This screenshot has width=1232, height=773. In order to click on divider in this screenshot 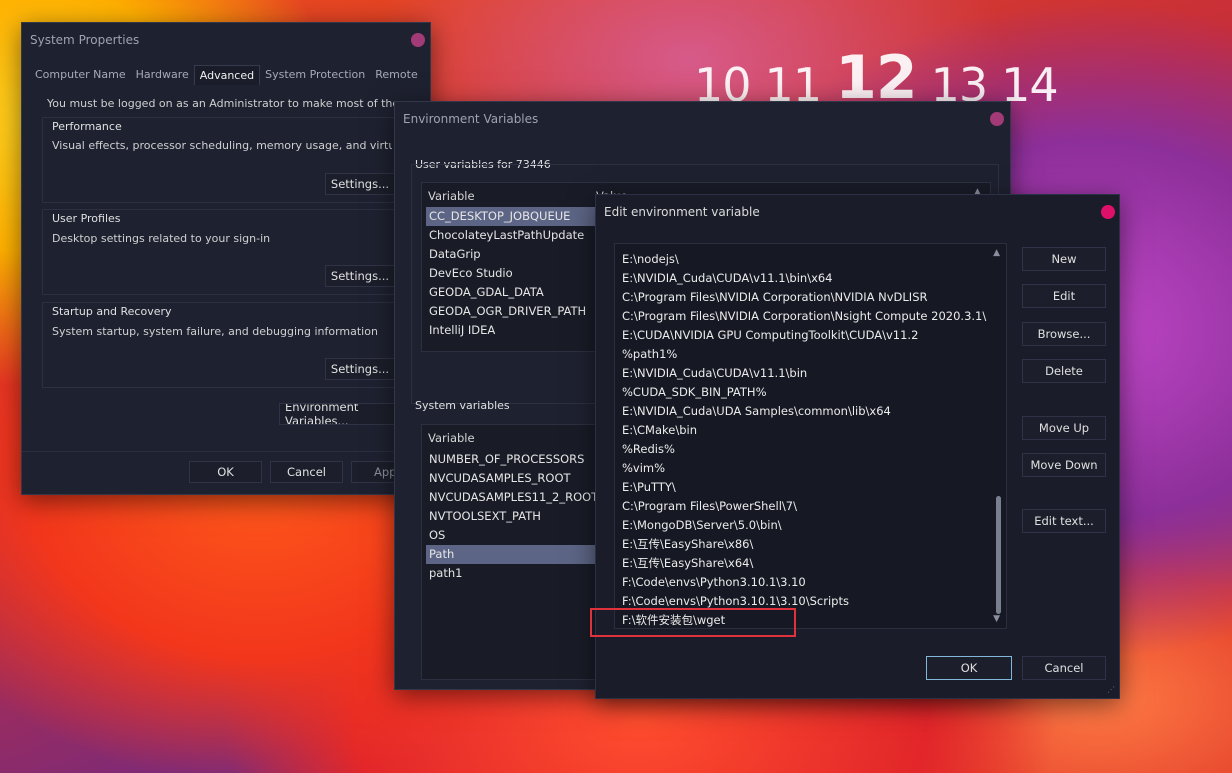, I will do `click(226, 451)`.